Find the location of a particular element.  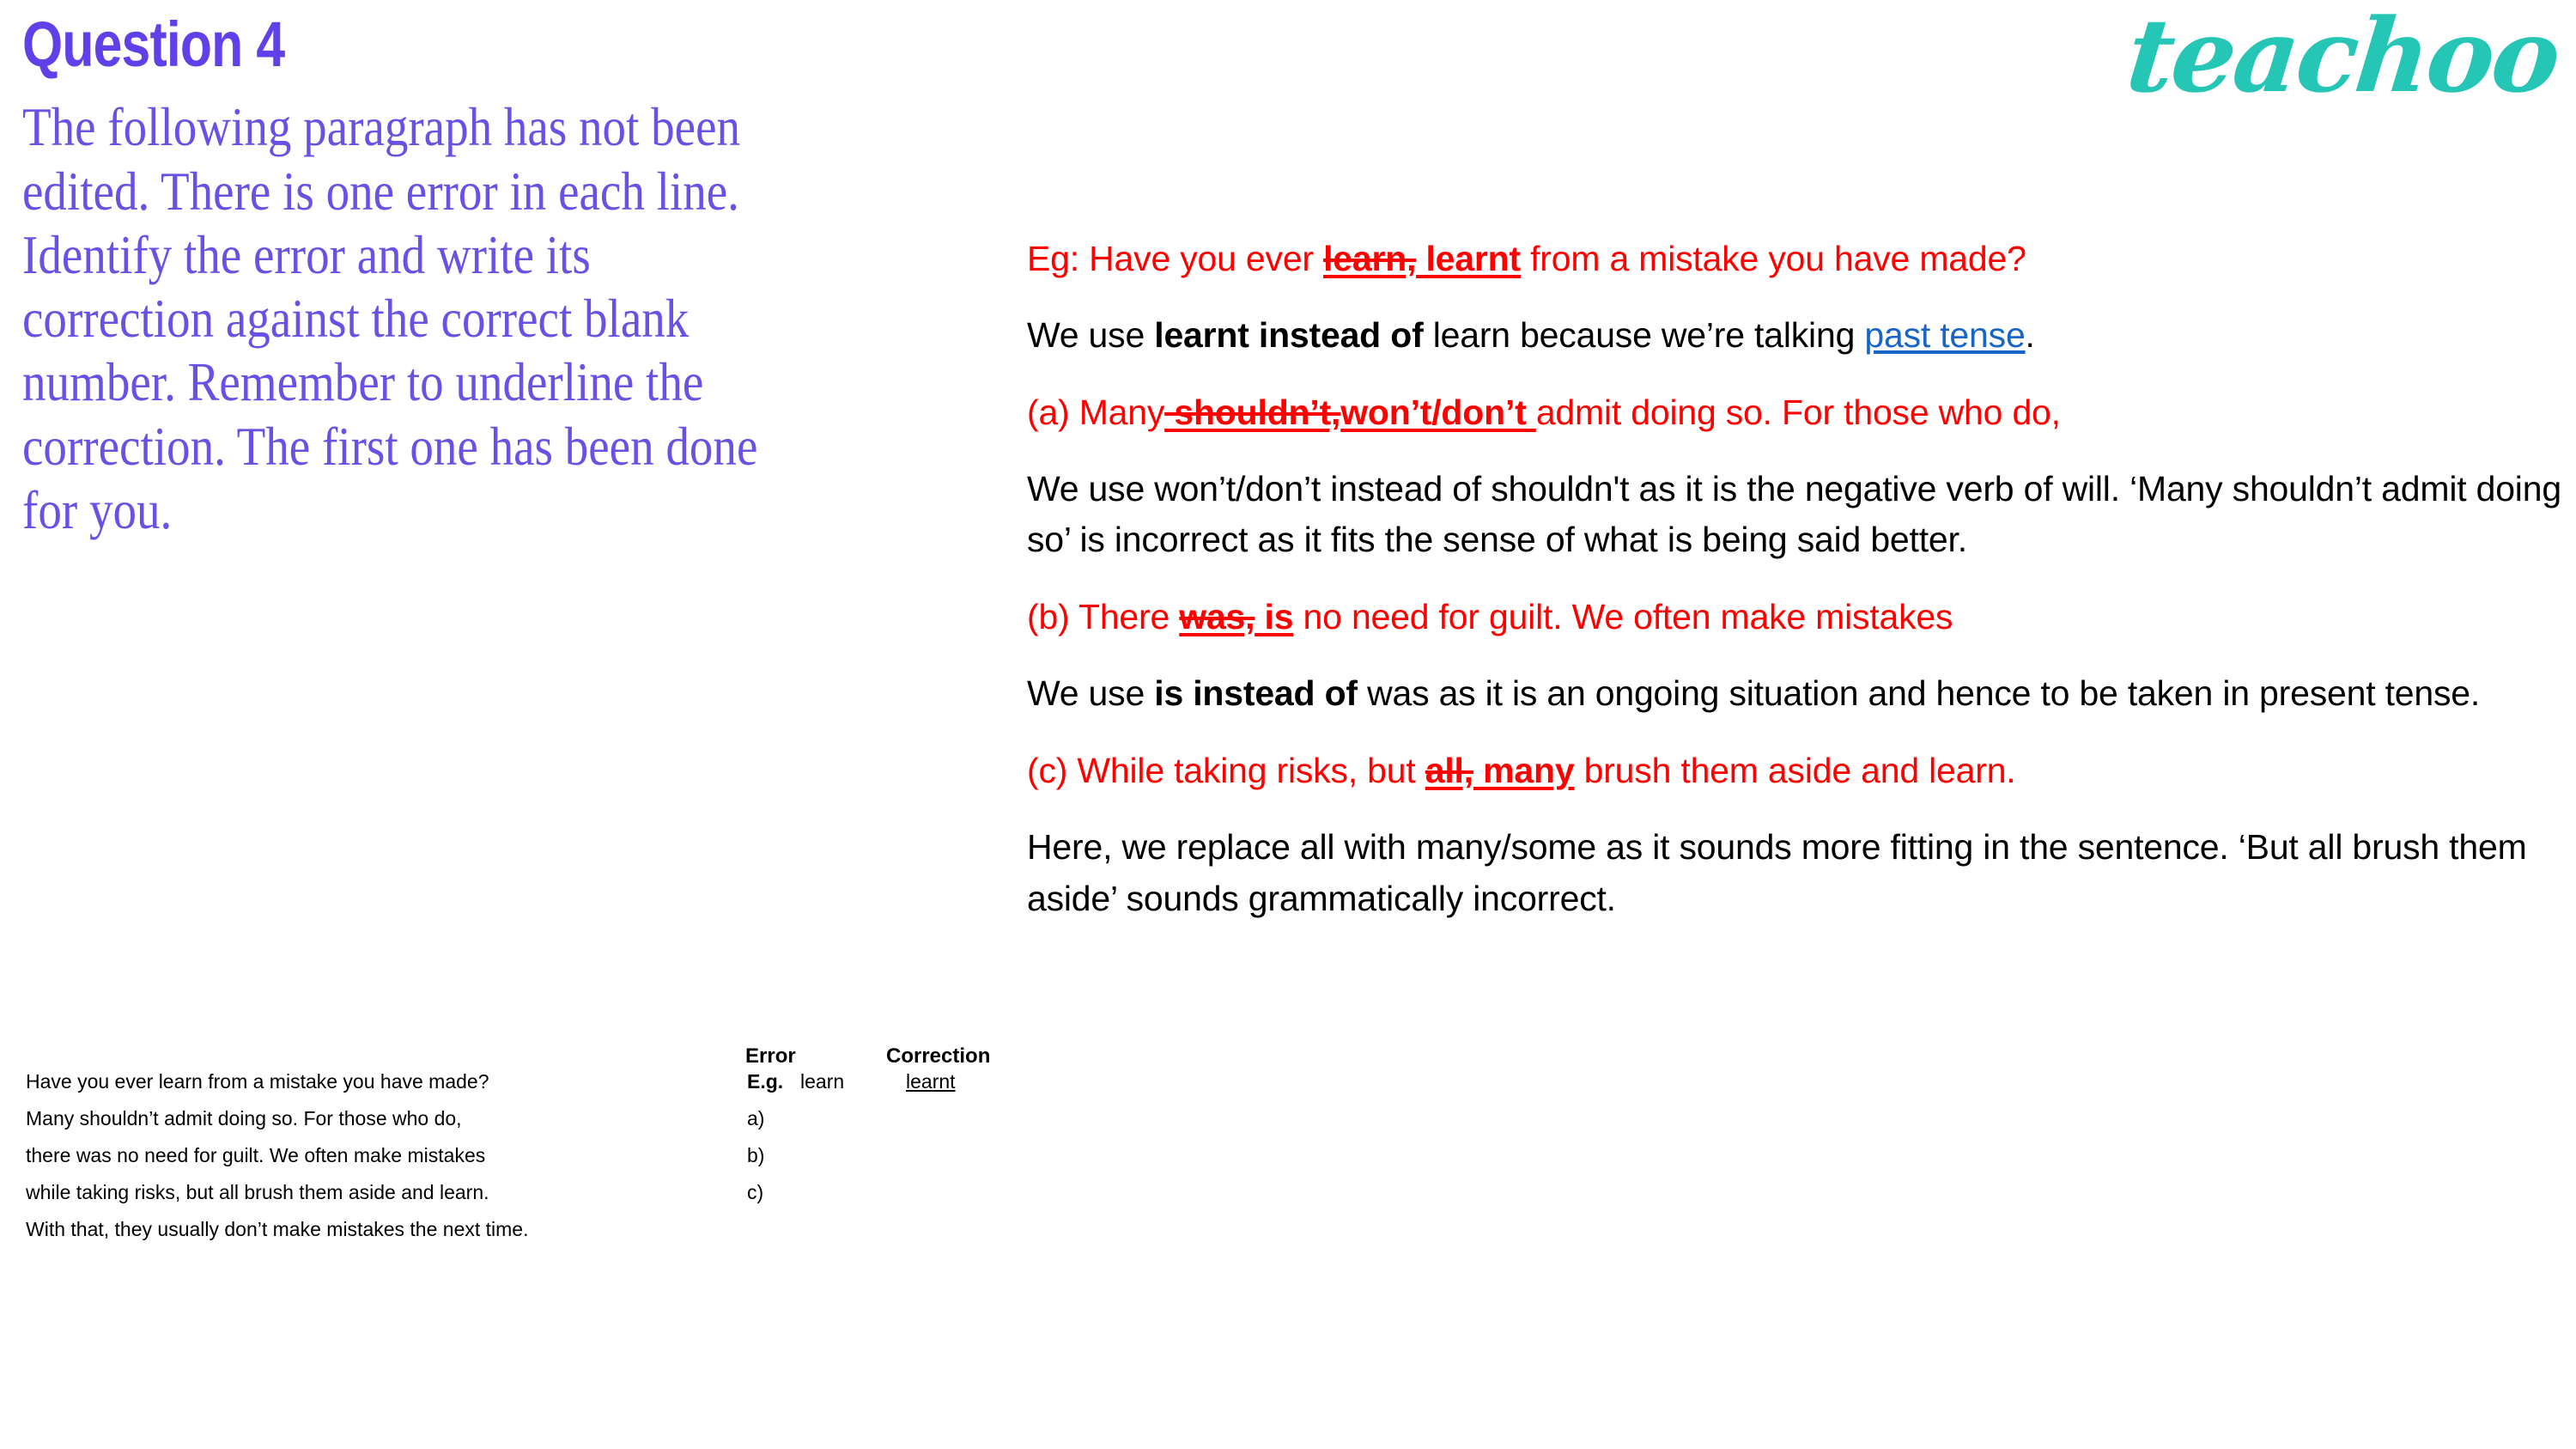

explanation-mid: learn because we’re talking is located at coordinates (1644, 334).